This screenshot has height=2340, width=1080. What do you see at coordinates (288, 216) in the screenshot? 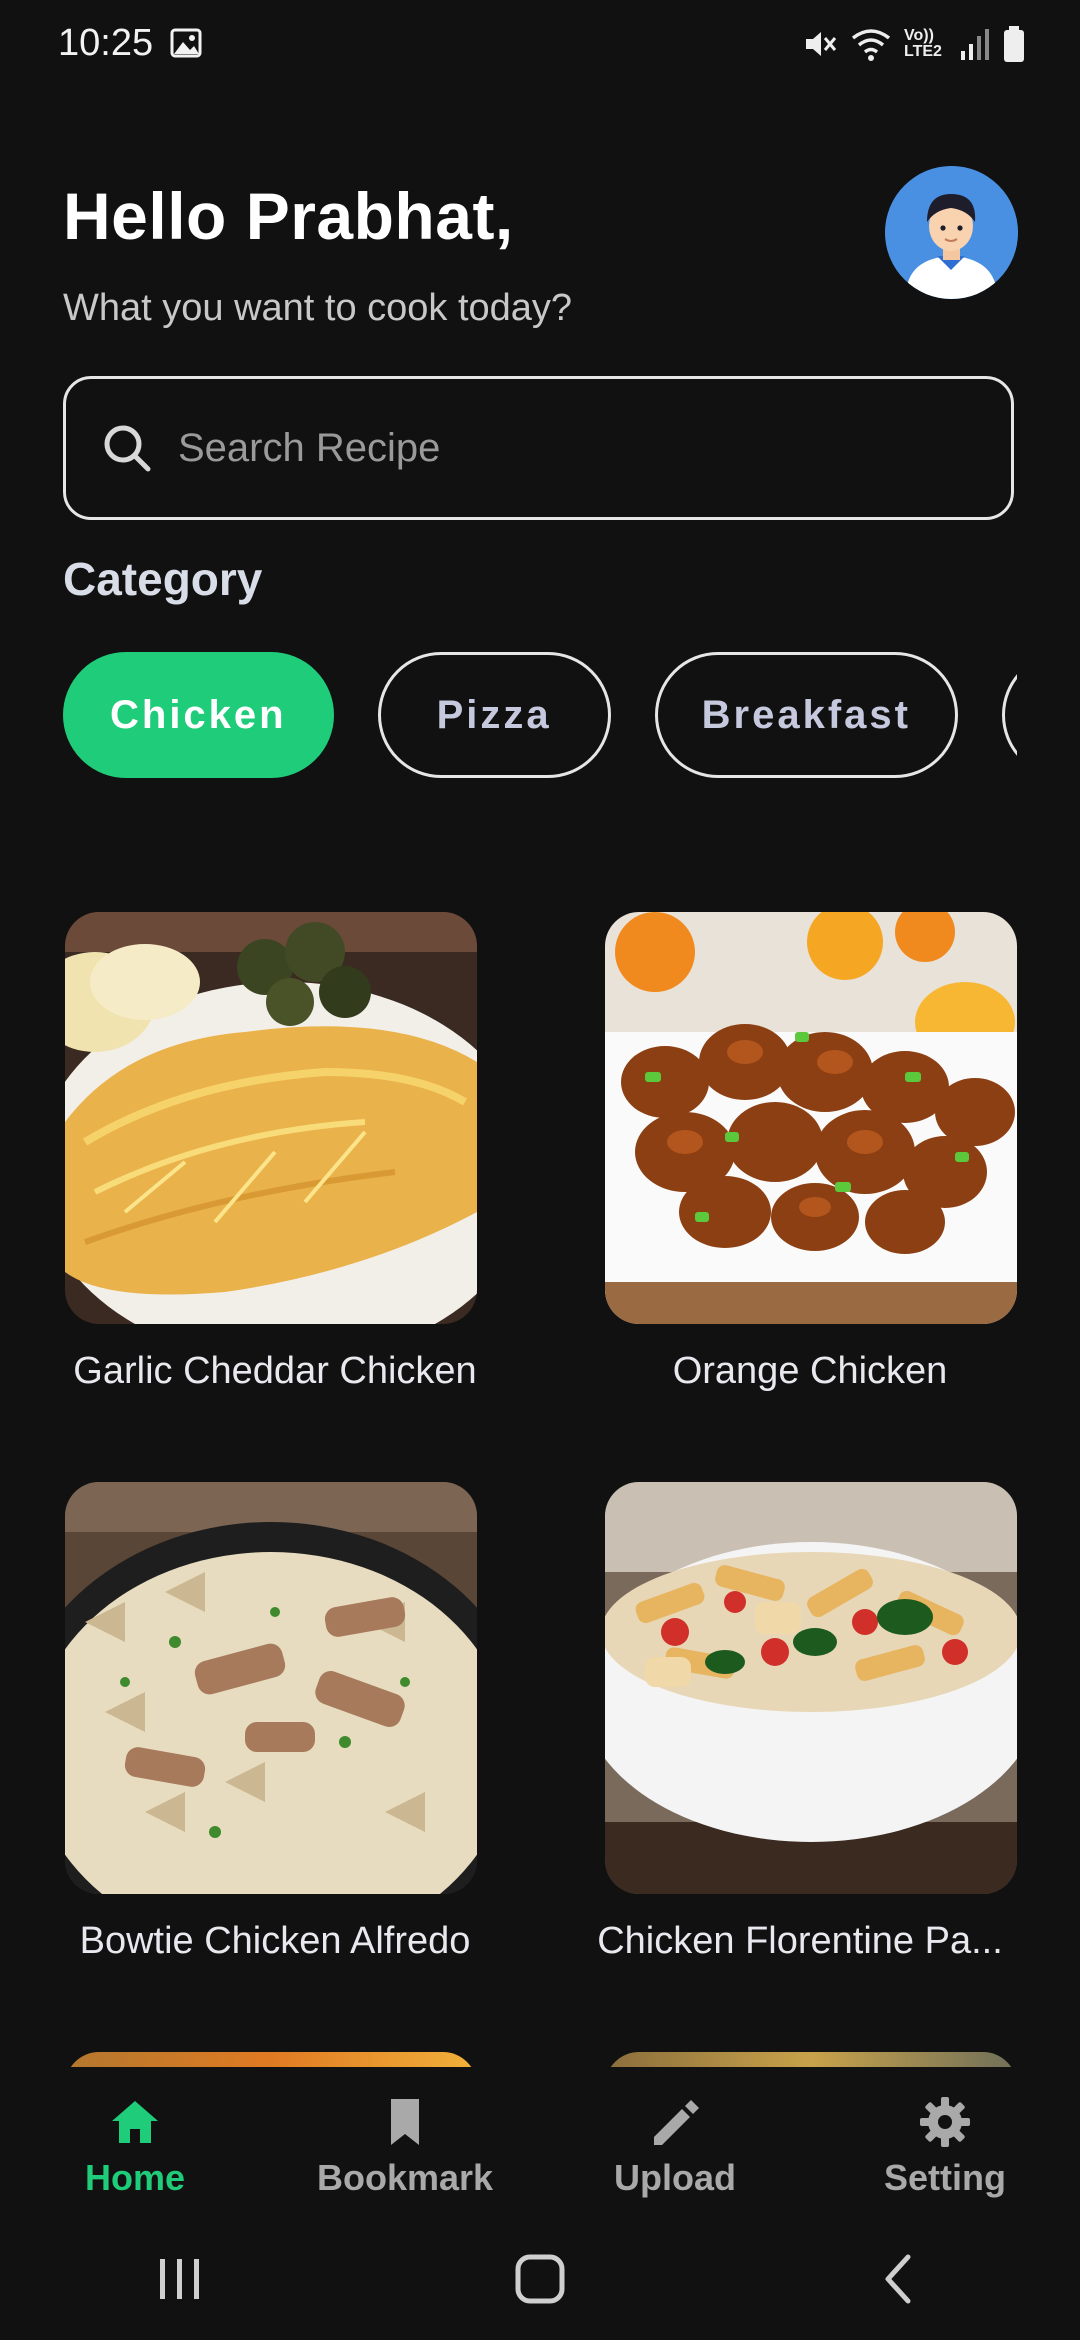
I see `greeting-title: Hello Prabhat,` at bounding box center [288, 216].